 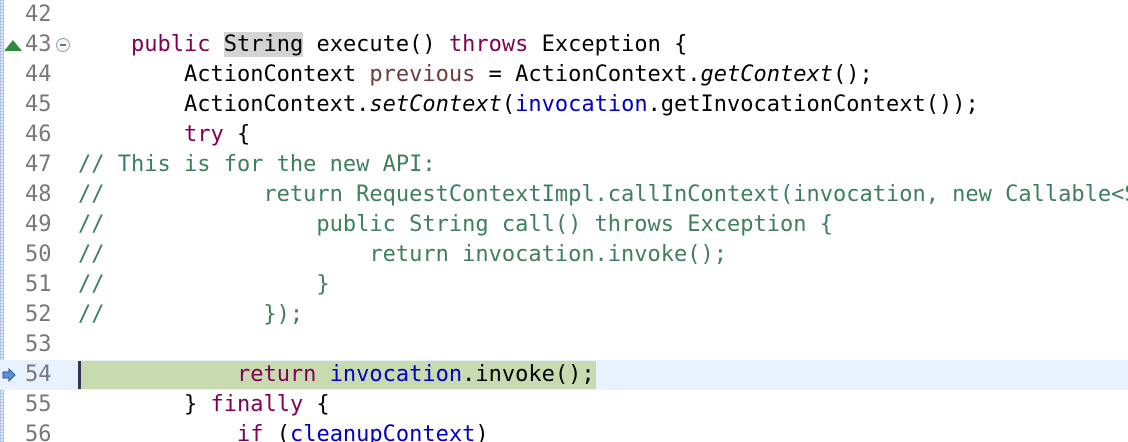 What do you see at coordinates (564, 285) in the screenshot?
I see `code-line: 51 // }` at bounding box center [564, 285].